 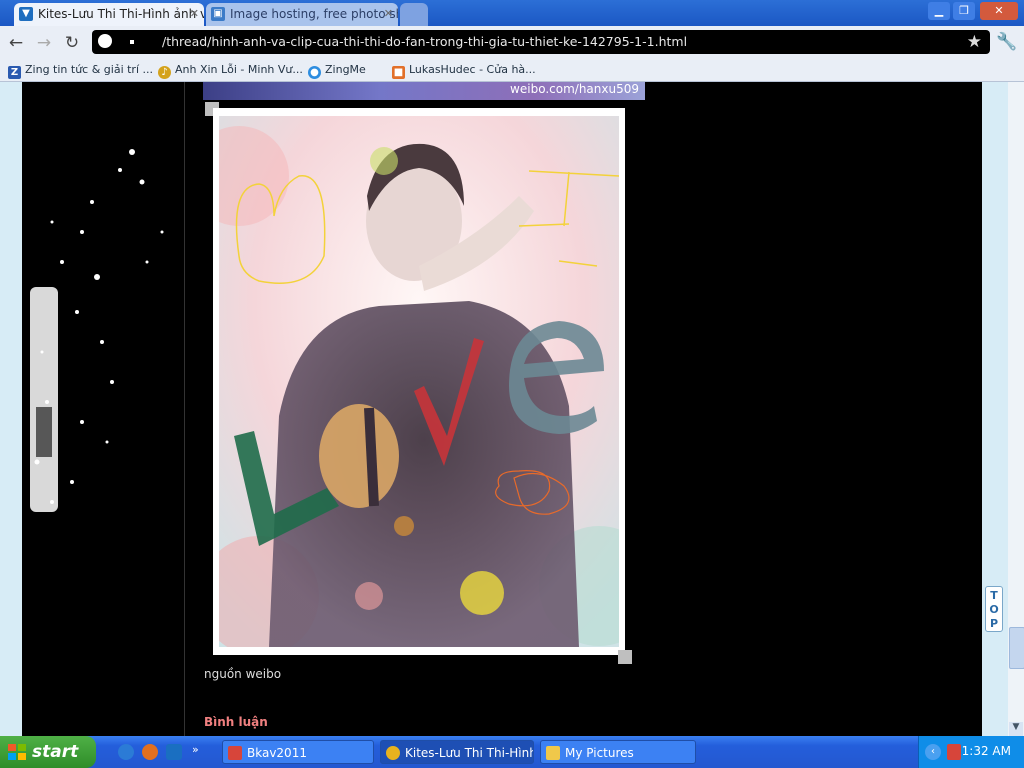 What do you see at coordinates (218, 14) in the screenshot?
I see `photobucket-favicon-icon: ▣` at bounding box center [218, 14].